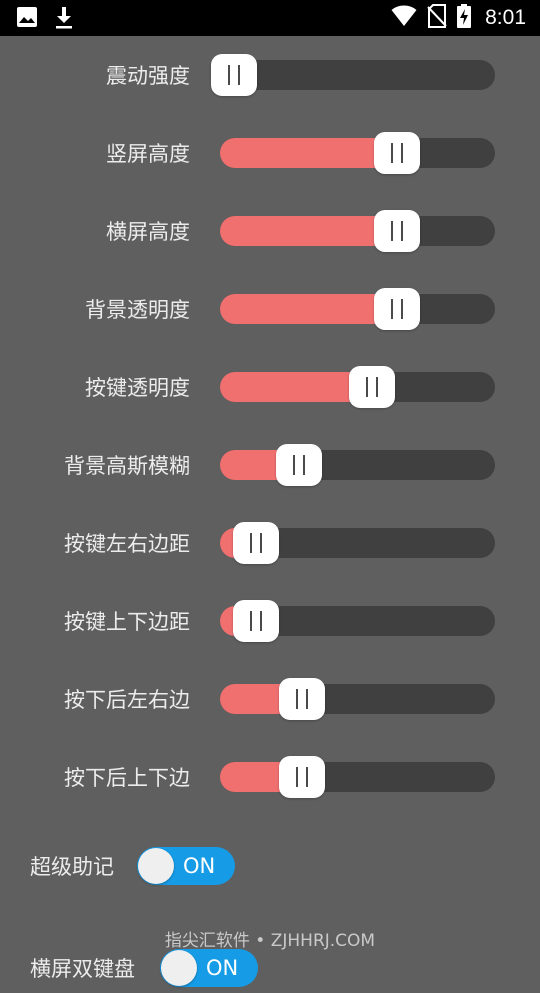 This screenshot has width=540, height=993. I want to click on slider-label: 震动强度, so click(148, 76).